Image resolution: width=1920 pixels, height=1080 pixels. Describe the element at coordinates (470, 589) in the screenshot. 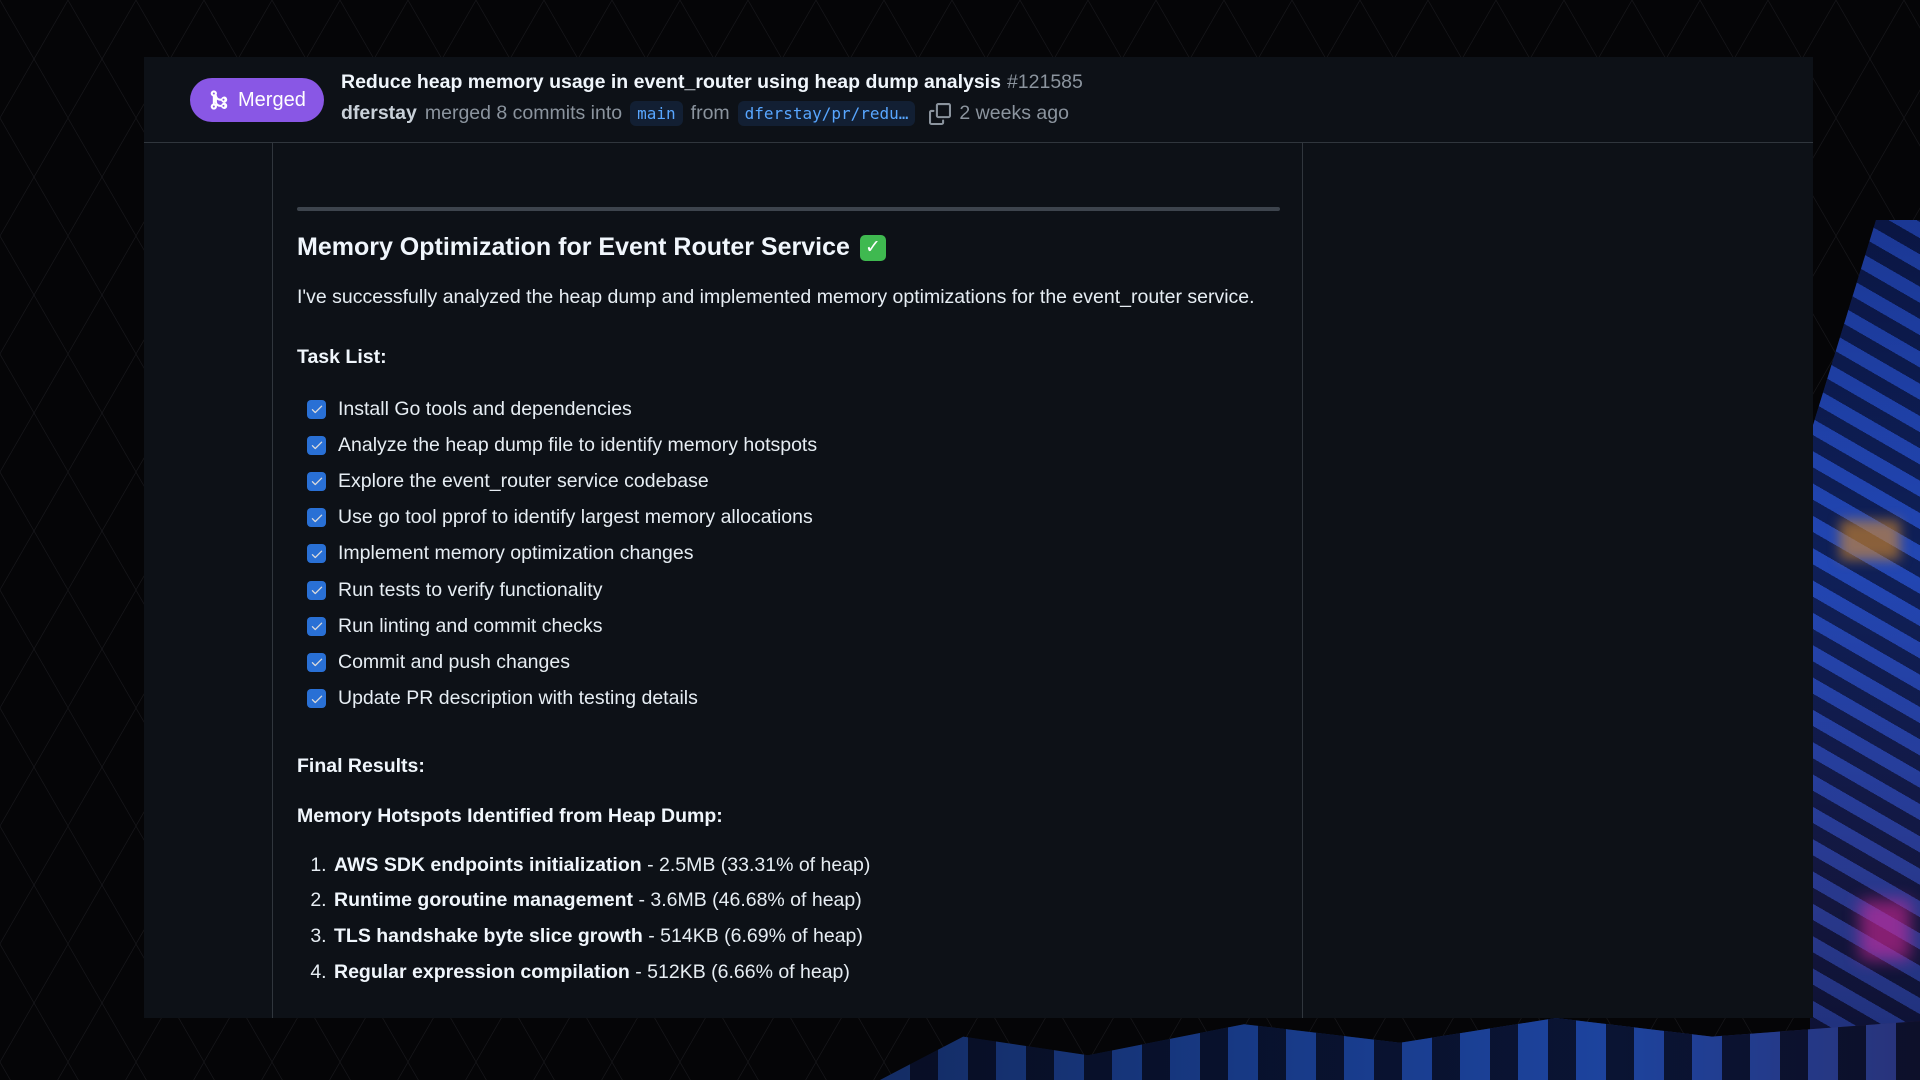

I see `task-label: Run tests to verify functionality` at that location.